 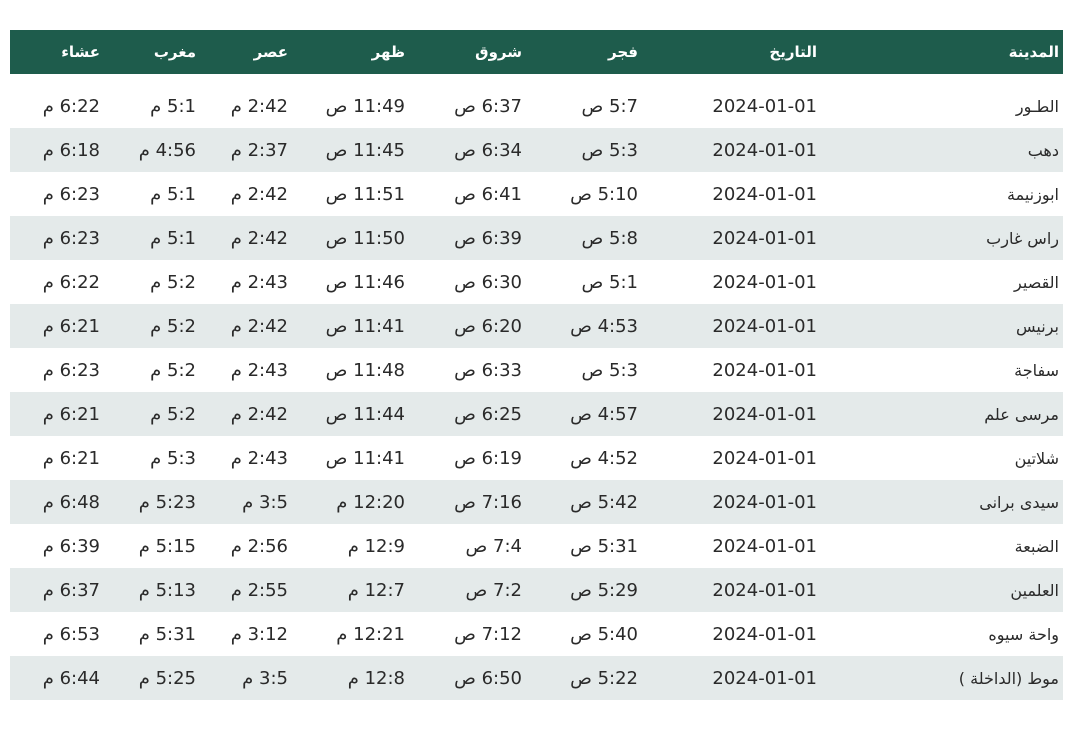 What do you see at coordinates (350, 238) in the screenshot?
I see `cell-dhuhr: 11:50 ص` at bounding box center [350, 238].